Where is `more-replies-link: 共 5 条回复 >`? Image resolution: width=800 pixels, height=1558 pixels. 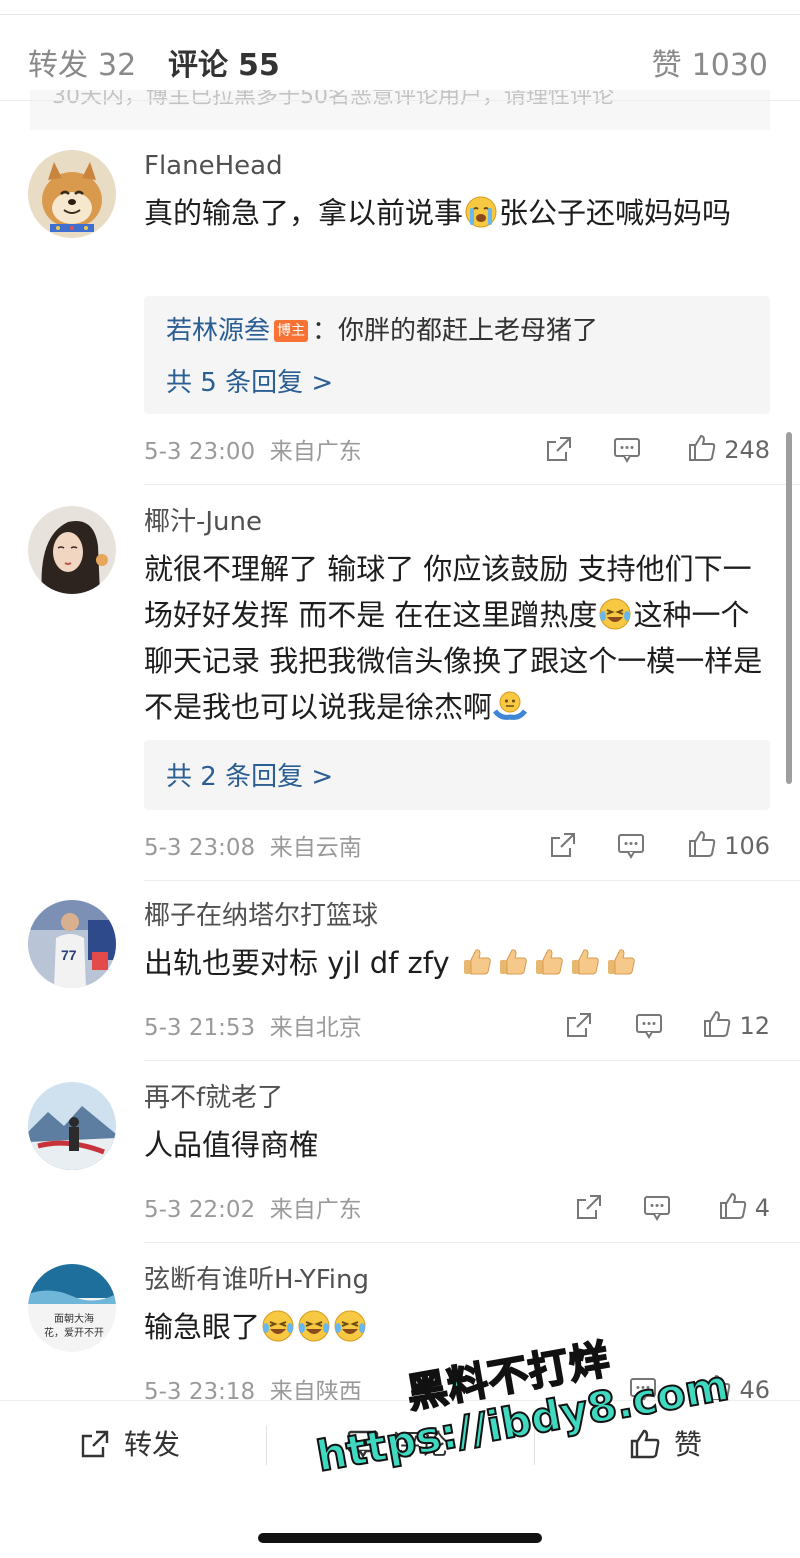
more-replies-link: 共 5 条回复 > is located at coordinates (249, 380).